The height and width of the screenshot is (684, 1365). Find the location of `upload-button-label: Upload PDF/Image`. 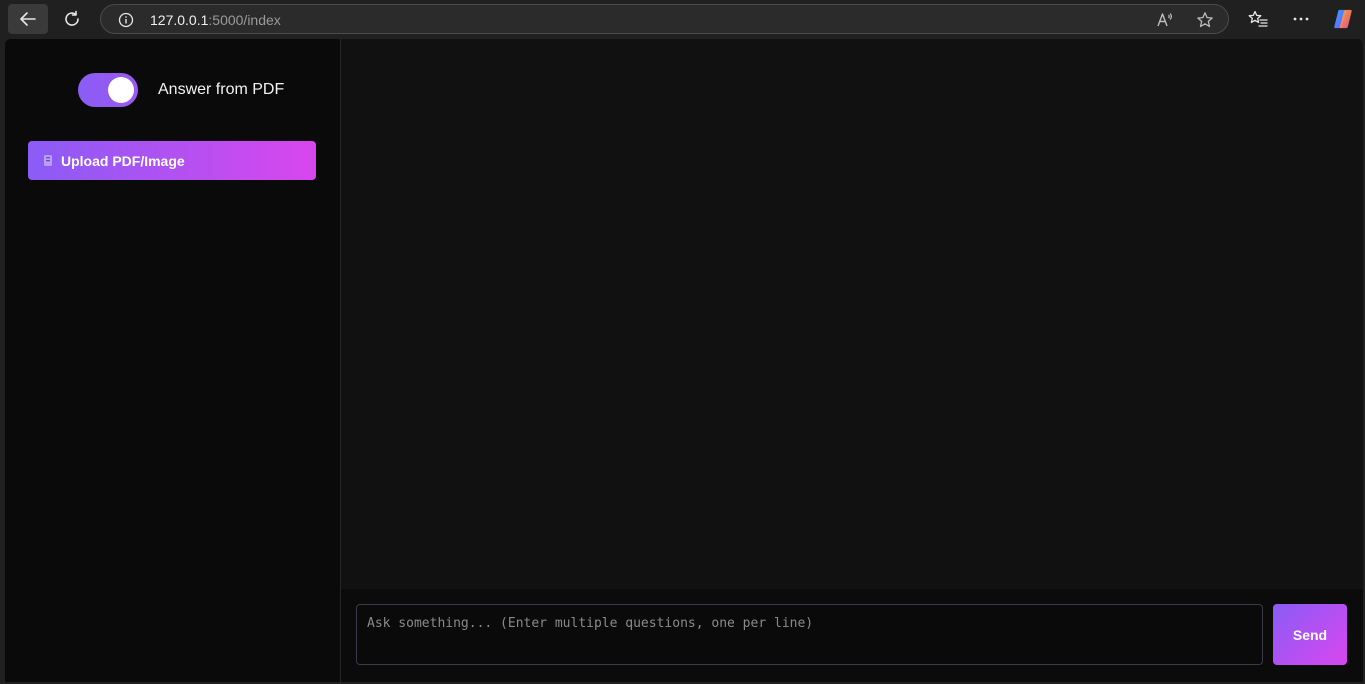

upload-button-label: Upload PDF/Image is located at coordinates (123, 160).